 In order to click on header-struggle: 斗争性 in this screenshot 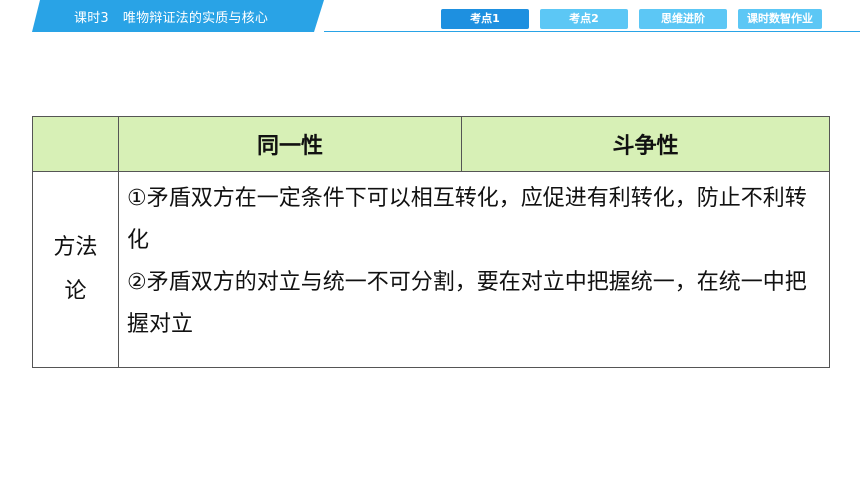, I will do `click(645, 144)`.